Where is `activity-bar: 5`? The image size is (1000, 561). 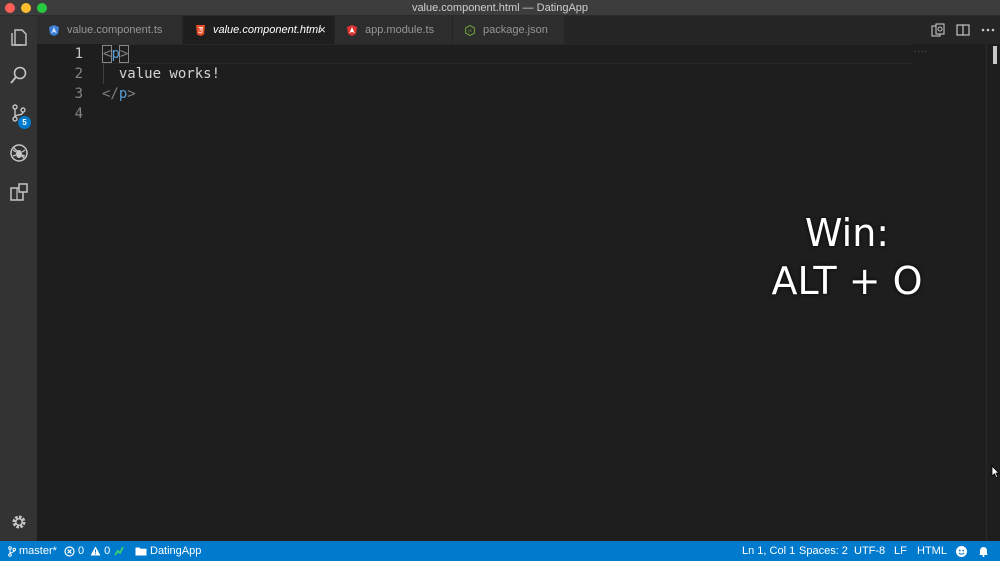 activity-bar: 5 is located at coordinates (18, 278).